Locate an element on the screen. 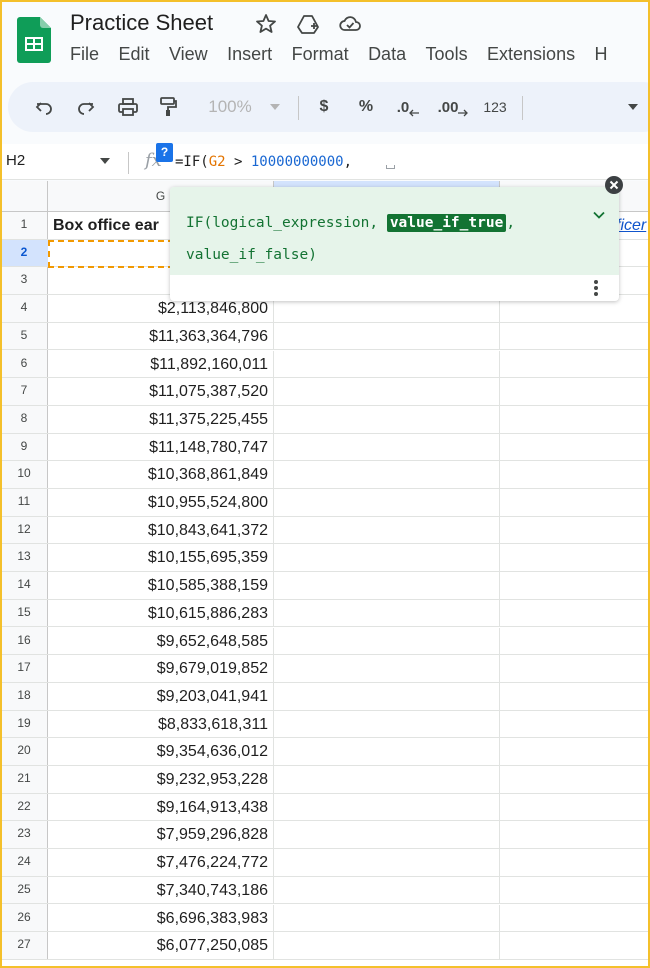 This screenshot has width=650, height=968. cell-box-office-value: $6,077,250,085 is located at coordinates (161, 945).